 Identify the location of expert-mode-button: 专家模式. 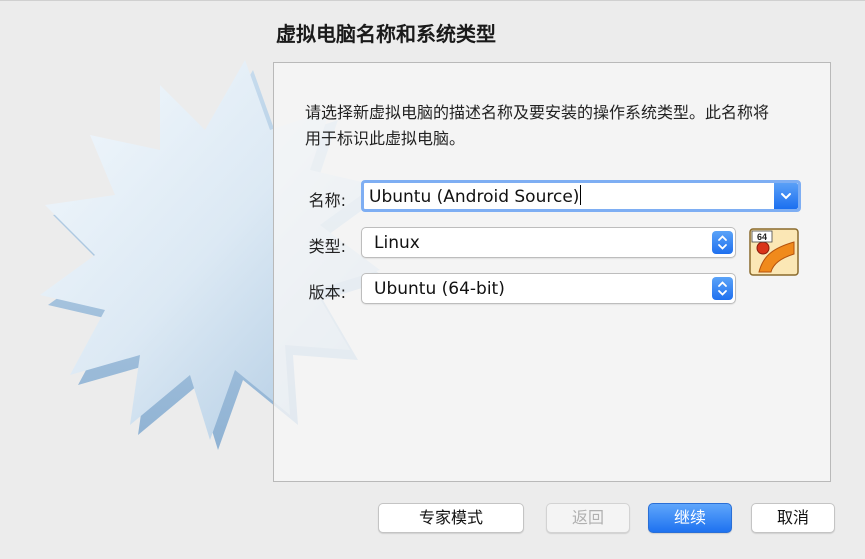
(451, 518).